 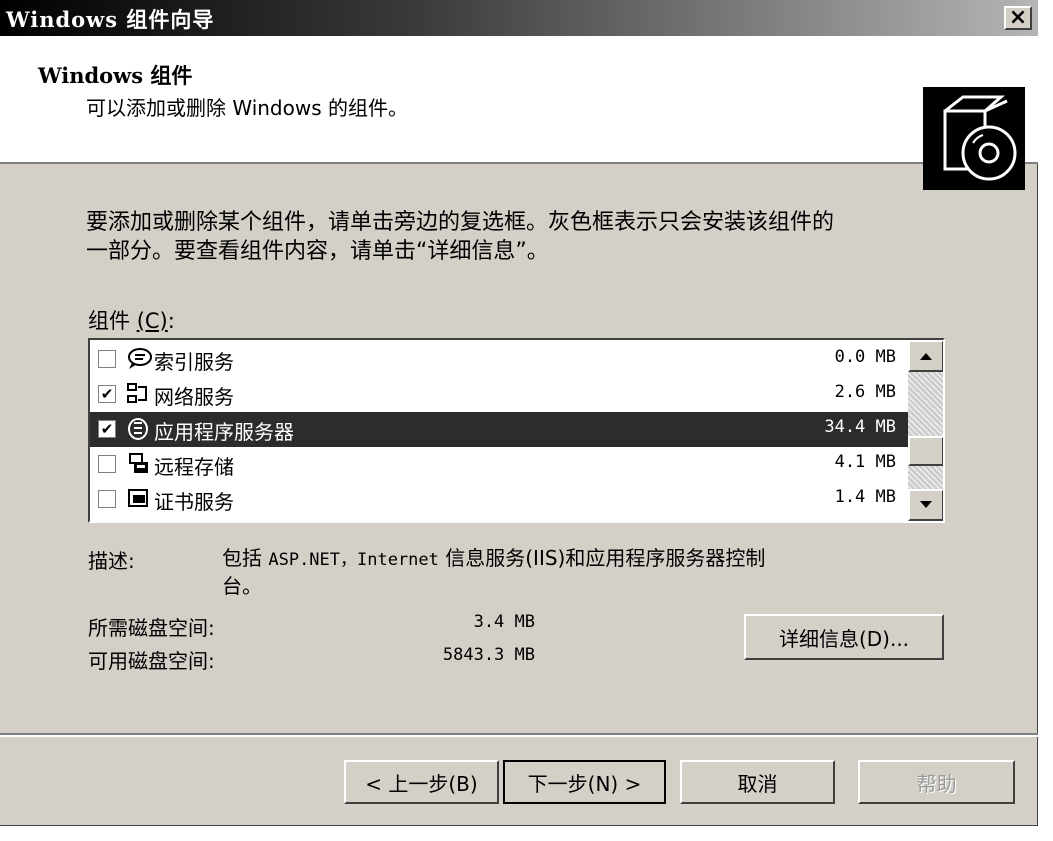 What do you see at coordinates (499, 429) in the screenshot?
I see `list-item-selected: ✔ 应用程序服务器 34.4 MB` at bounding box center [499, 429].